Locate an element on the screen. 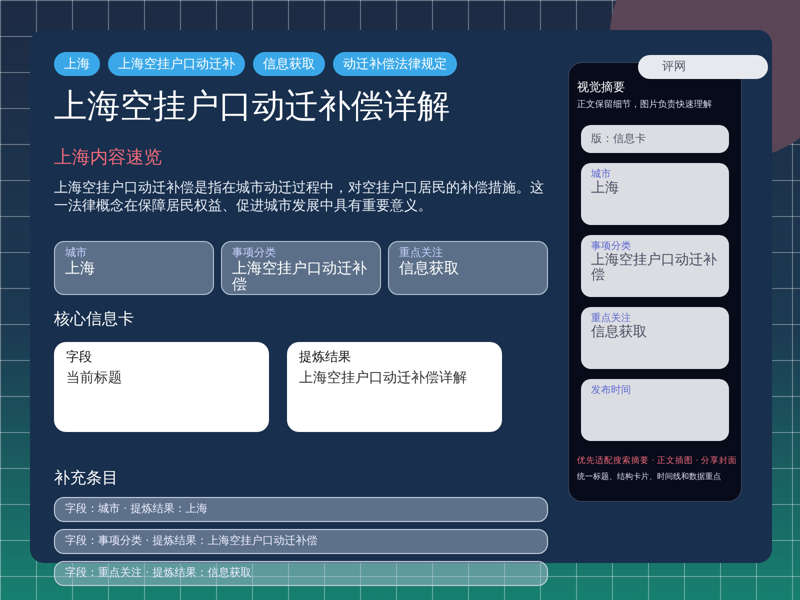 The width and height of the screenshot is (800, 600). tag-pill: 动迁补偿法律规定 is located at coordinates (395, 64).